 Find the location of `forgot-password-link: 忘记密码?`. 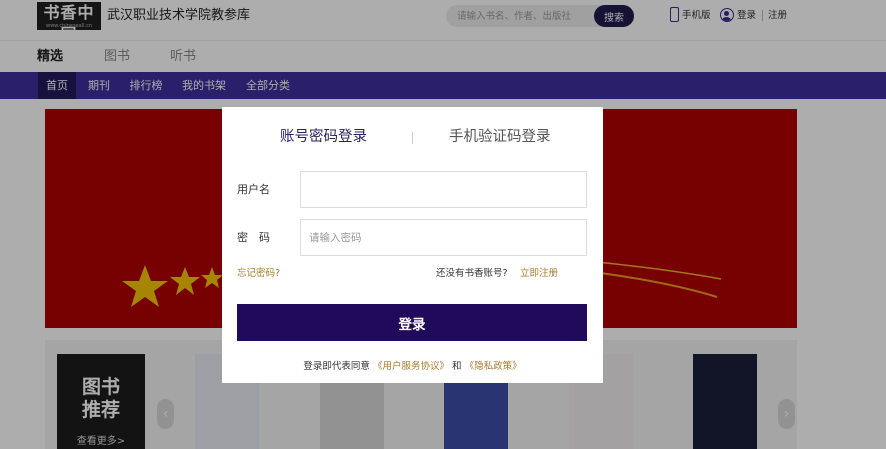

forgot-password-link: 忘记密码? is located at coordinates (258, 274).